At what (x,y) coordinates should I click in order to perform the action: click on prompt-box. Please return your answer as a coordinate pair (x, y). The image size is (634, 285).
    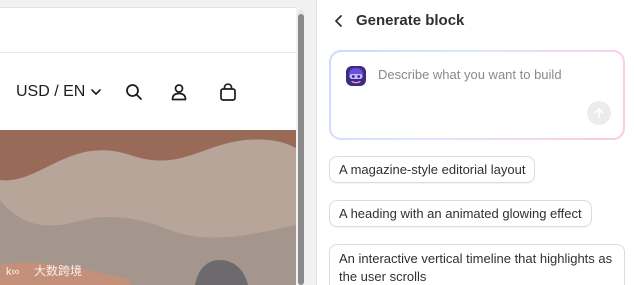
    Looking at the image, I should click on (477, 95).